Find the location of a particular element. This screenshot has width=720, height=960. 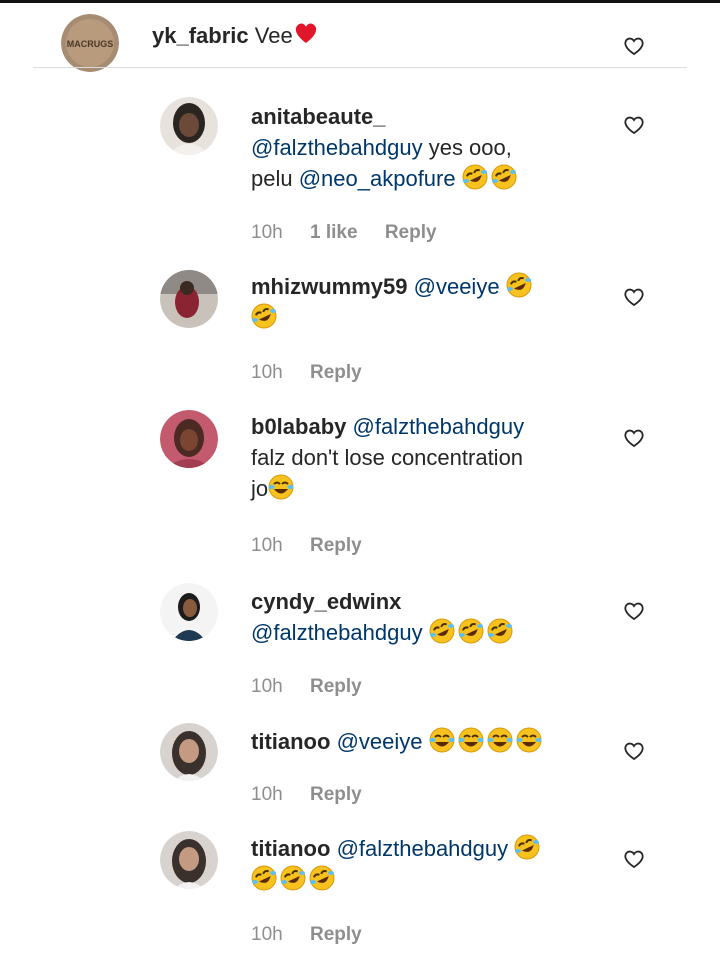

username: cyndy_edwinx is located at coordinates (326, 601).